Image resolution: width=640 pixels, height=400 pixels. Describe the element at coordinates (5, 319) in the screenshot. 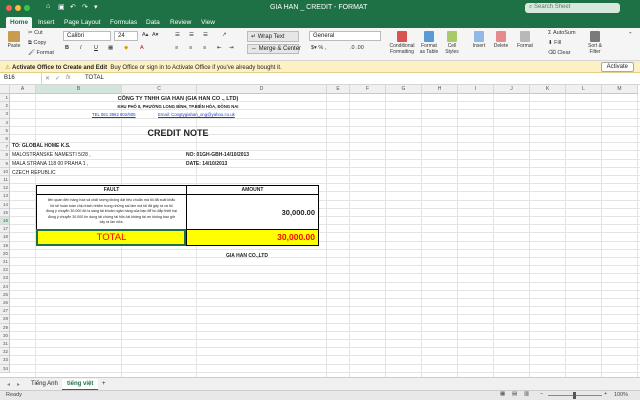

I see `row-header: 28` at that location.